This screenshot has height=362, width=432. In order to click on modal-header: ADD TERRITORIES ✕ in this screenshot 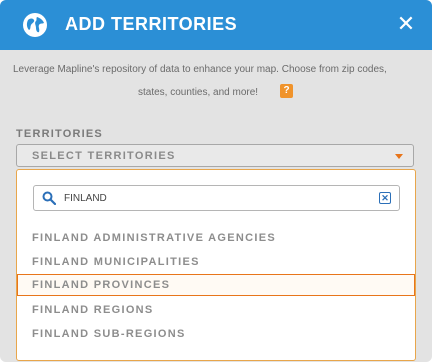, I will do `click(216, 25)`.